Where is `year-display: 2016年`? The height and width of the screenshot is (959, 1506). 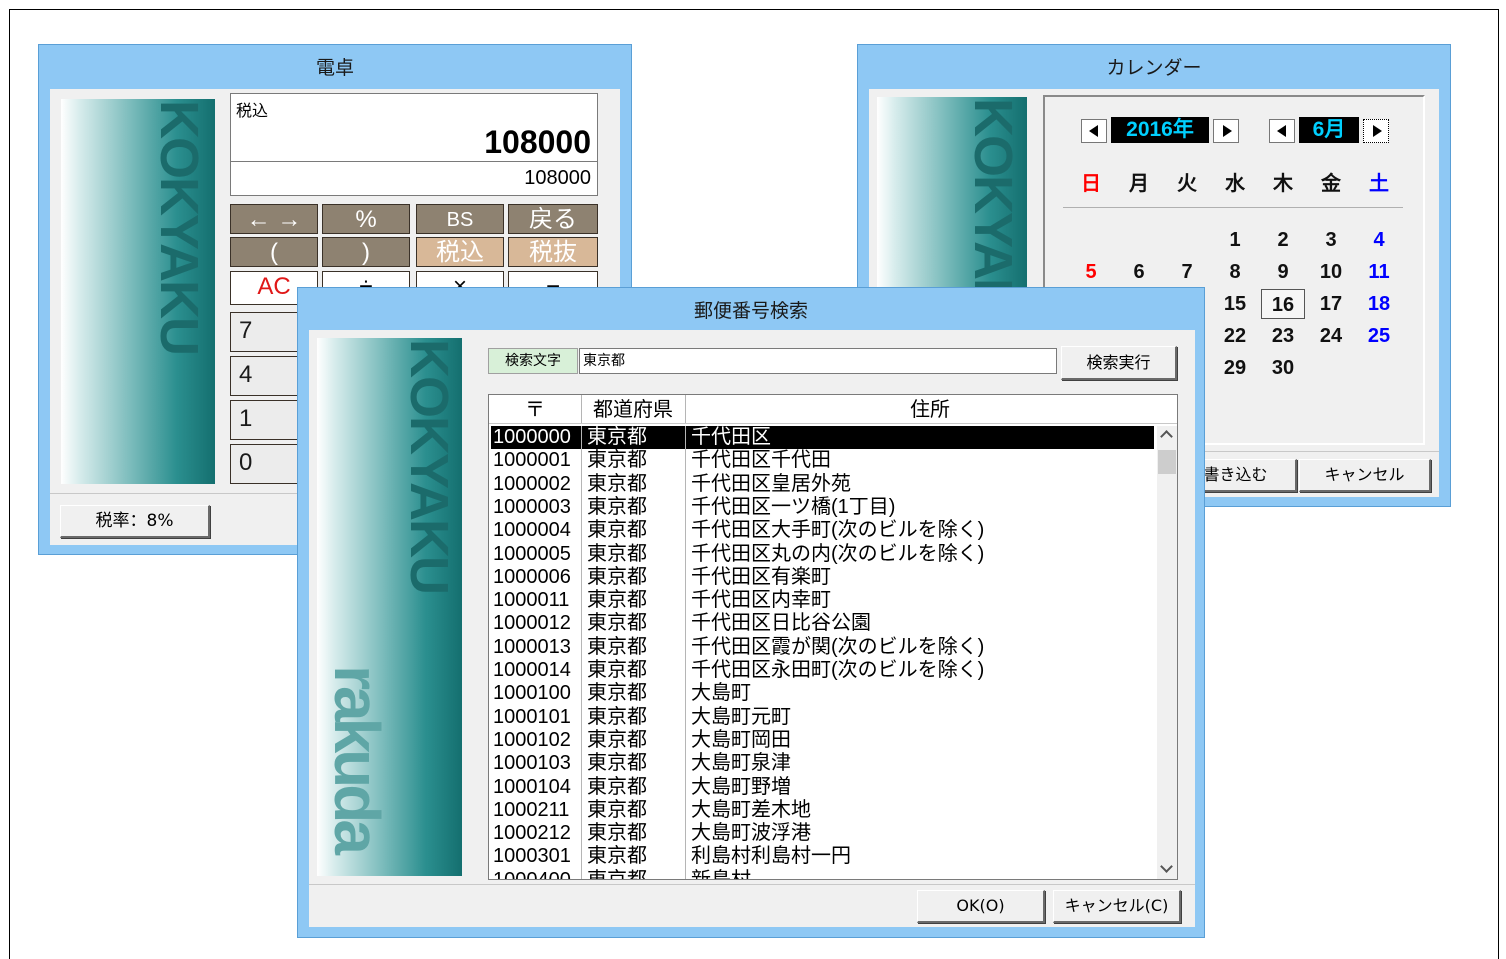 year-display: 2016年 is located at coordinates (1160, 130).